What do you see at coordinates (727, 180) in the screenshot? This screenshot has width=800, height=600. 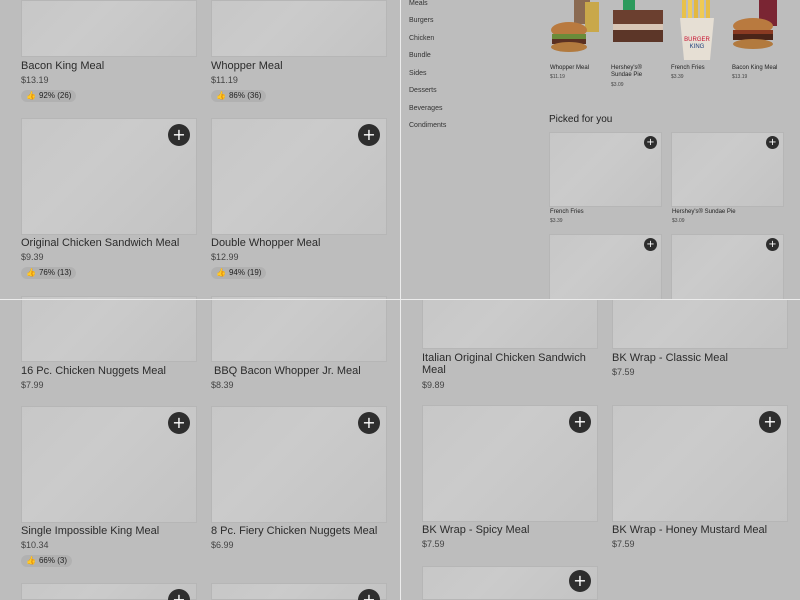 I see `picked-item: + Hershey's® Sundae Pie $3.09` at bounding box center [727, 180].